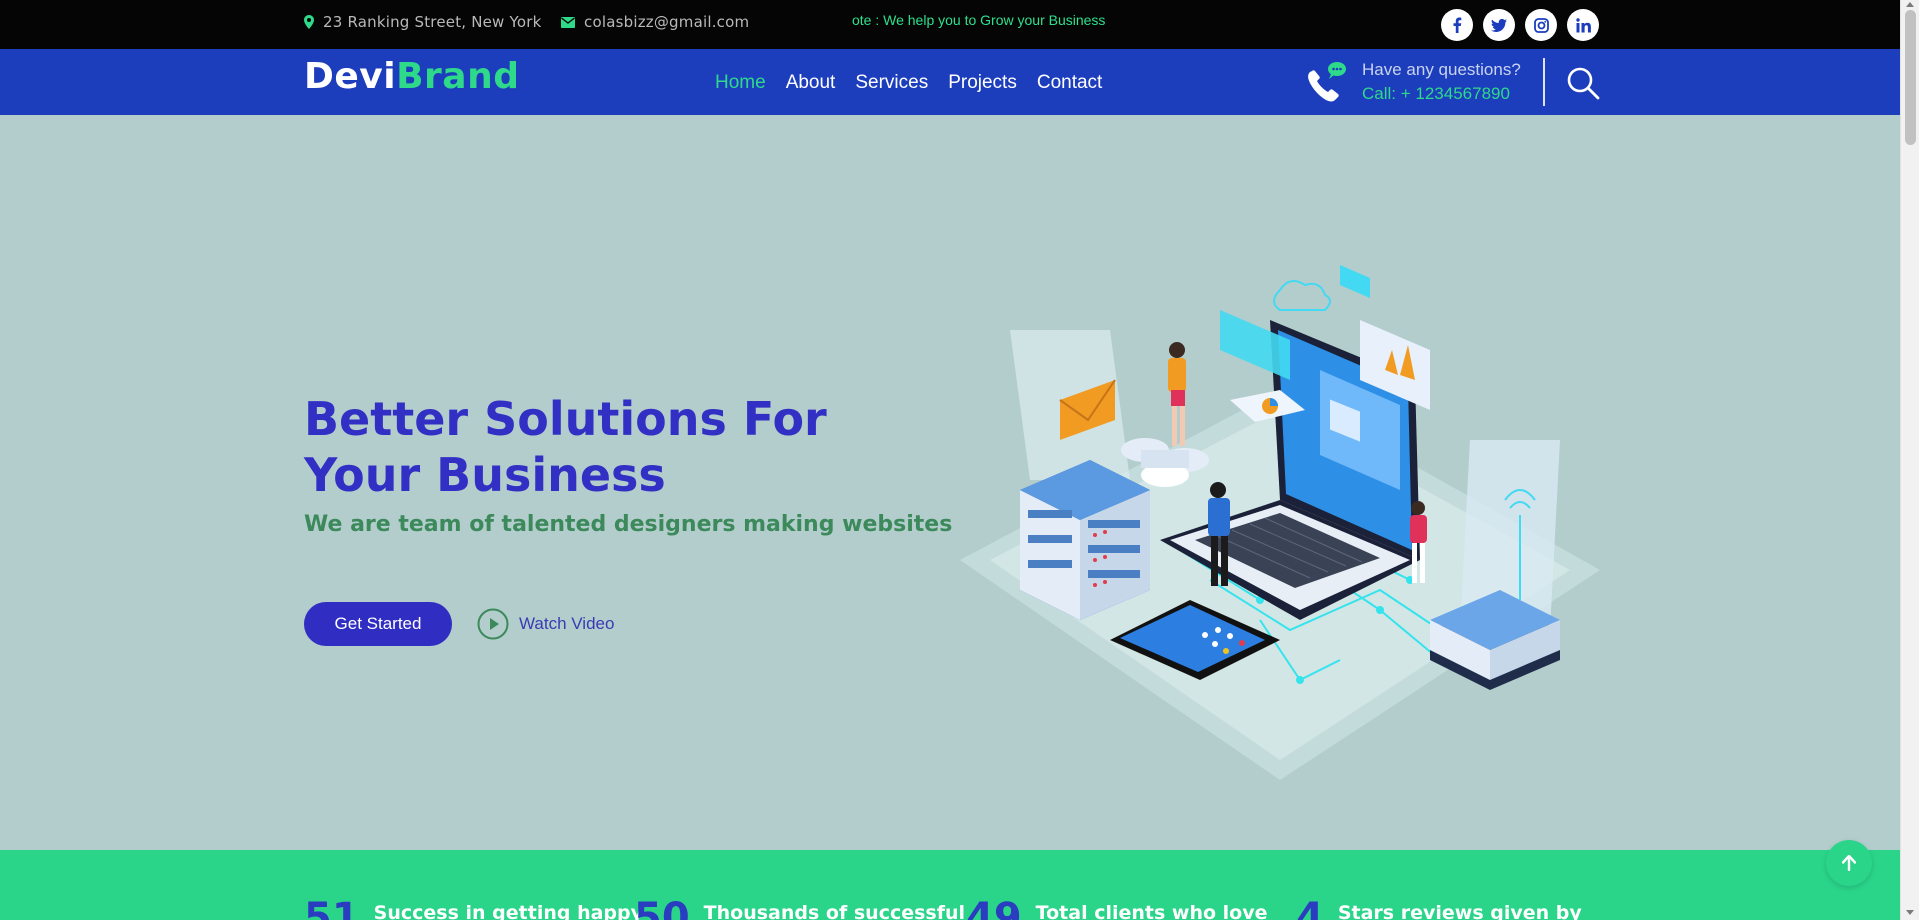 This screenshot has width=1919, height=920. Describe the element at coordinates (1441, 69) in the screenshot. I see `questions-text: Have any questions?` at that location.